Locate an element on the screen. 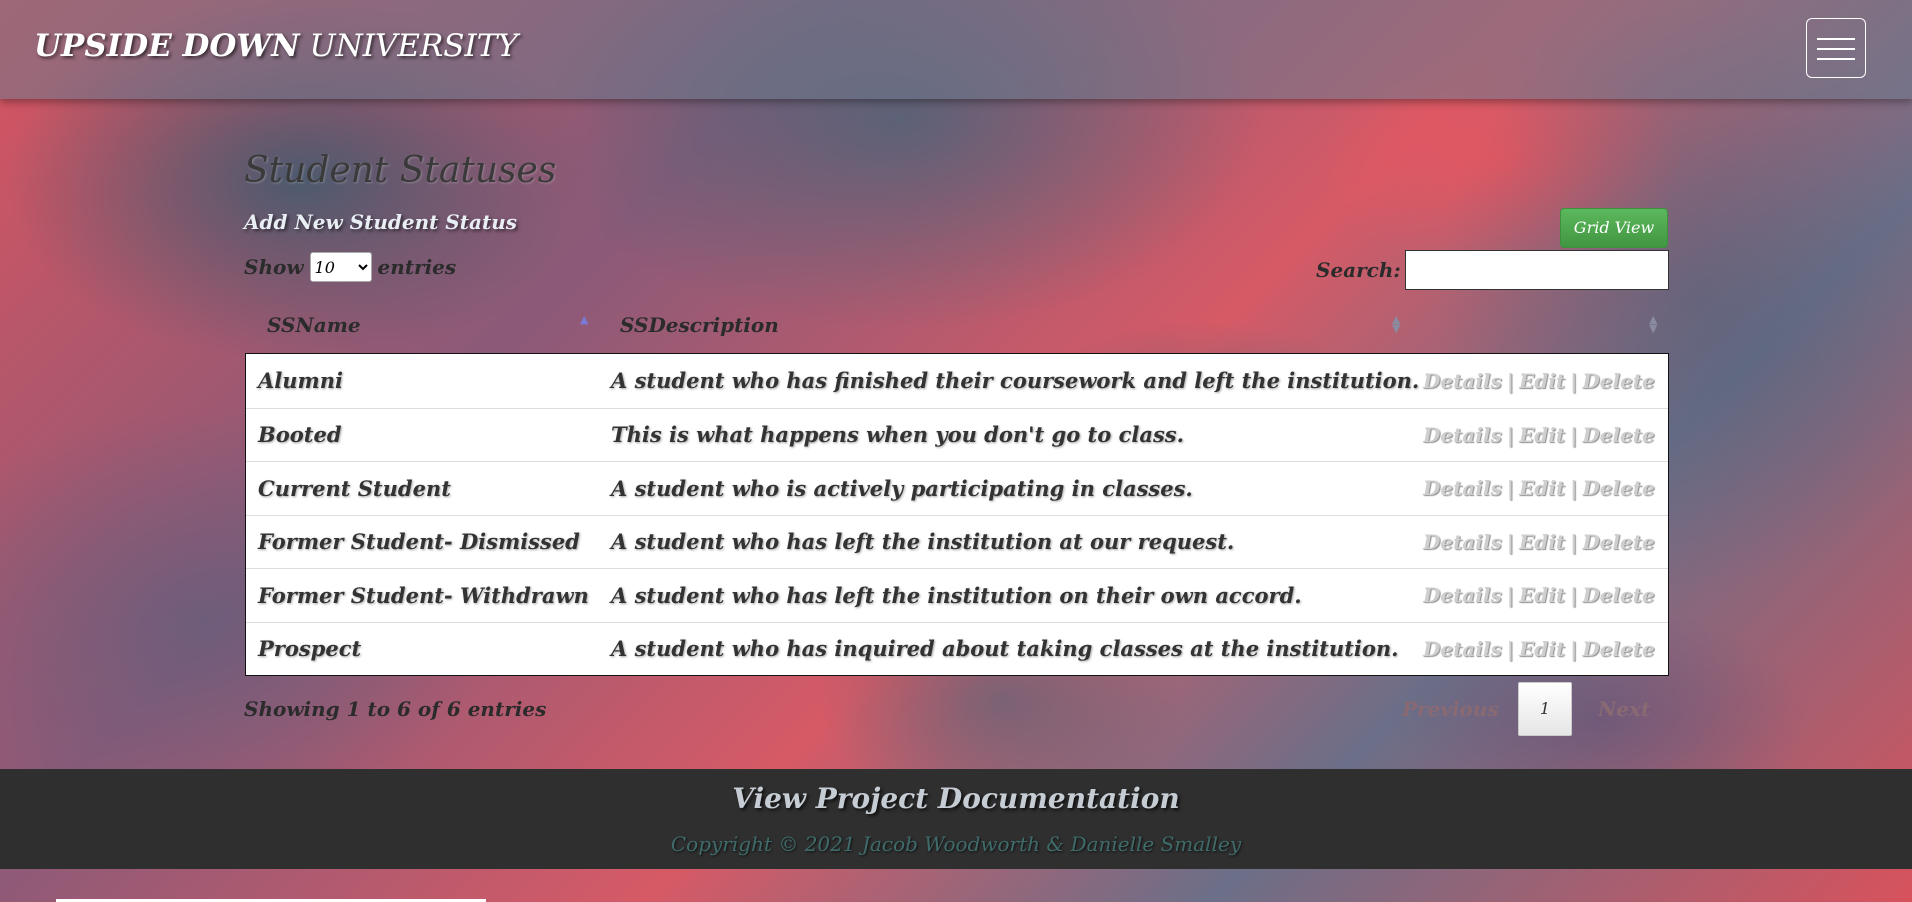  sort-asc-icon: ▲ is located at coordinates (584, 319).